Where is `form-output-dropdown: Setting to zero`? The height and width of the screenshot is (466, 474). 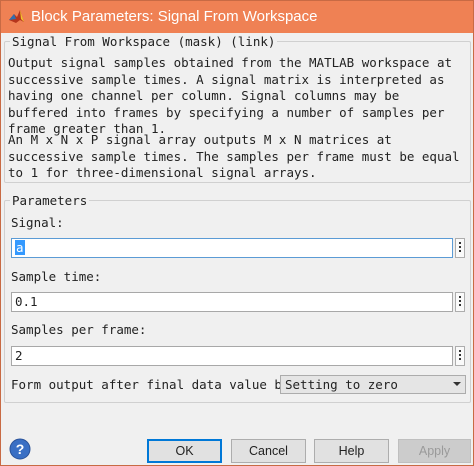 form-output-dropdown: Setting to zero is located at coordinates (373, 384).